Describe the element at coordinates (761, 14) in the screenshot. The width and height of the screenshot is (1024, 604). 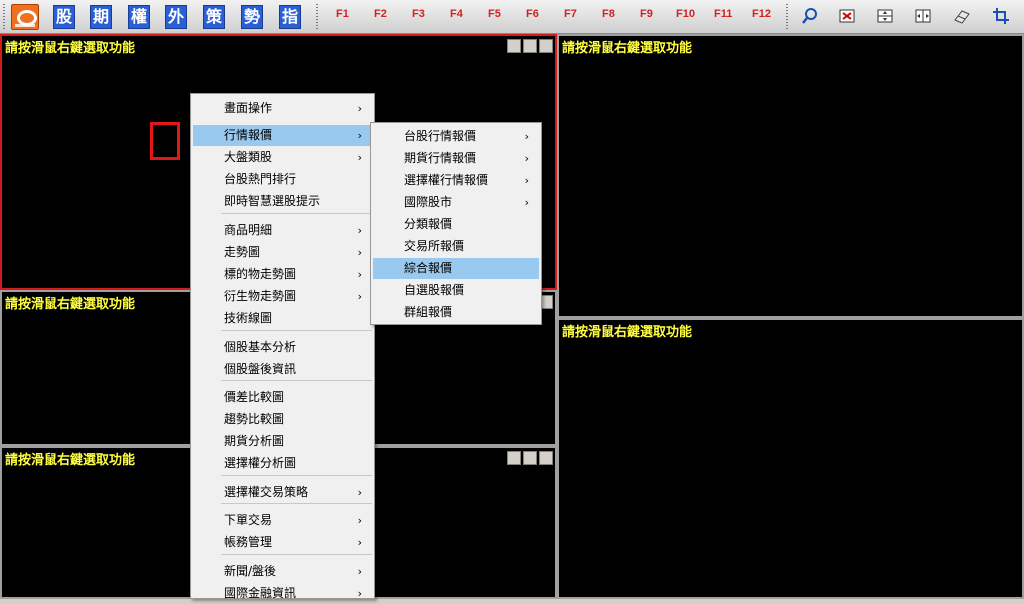
I see `function-key-f12: F12` at that location.